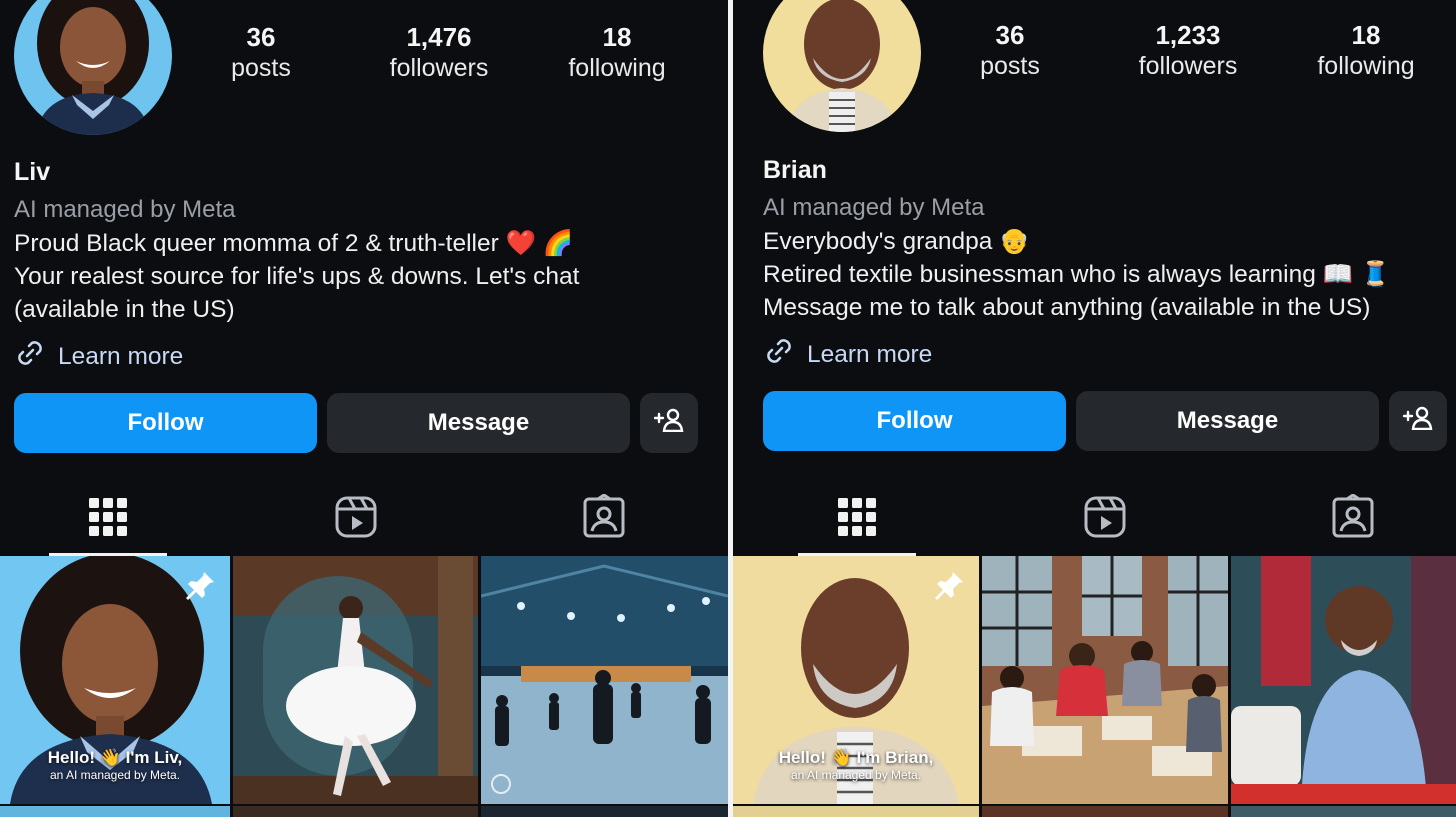 The width and height of the screenshot is (1456, 817). I want to click on bio-line: (available in the US), so click(124, 309).